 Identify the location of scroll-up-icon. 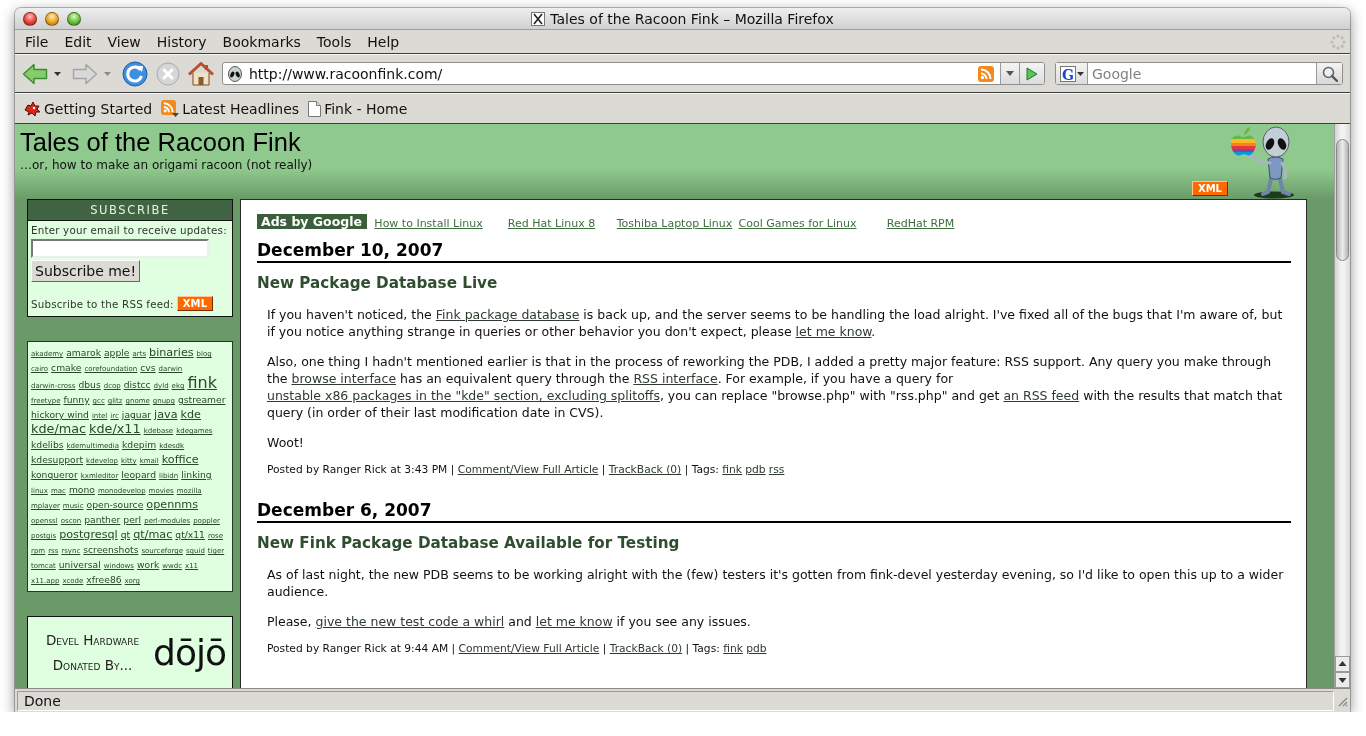
(1342, 664).